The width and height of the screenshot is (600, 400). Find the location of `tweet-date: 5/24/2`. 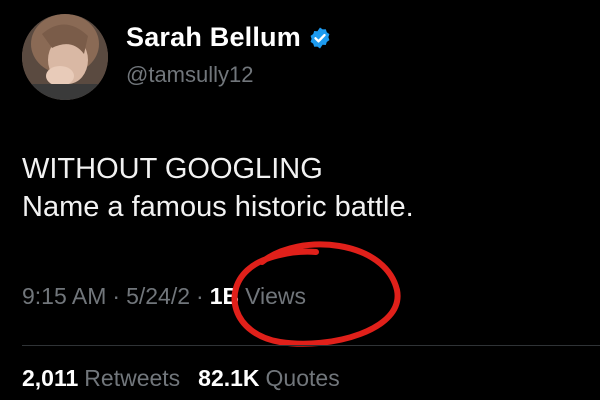

tweet-date: 5/24/2 is located at coordinates (158, 296).